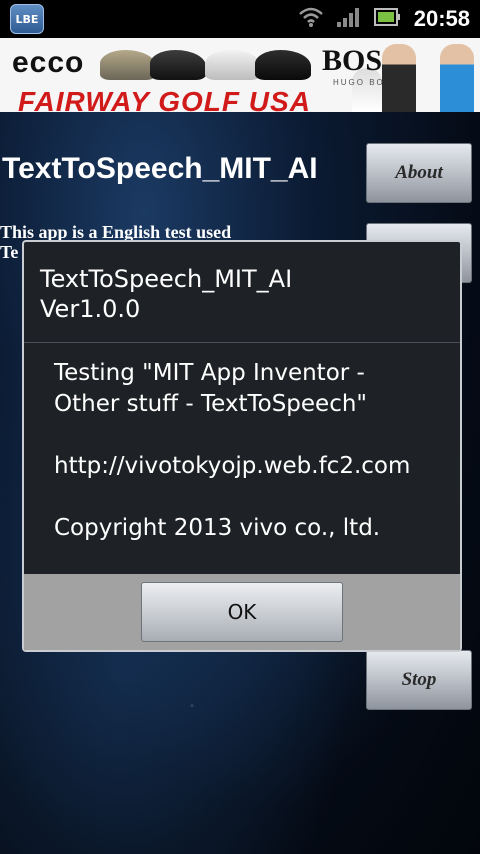  What do you see at coordinates (116, 232) in the screenshot?
I see `app-description-line1: This app is a English test used` at bounding box center [116, 232].